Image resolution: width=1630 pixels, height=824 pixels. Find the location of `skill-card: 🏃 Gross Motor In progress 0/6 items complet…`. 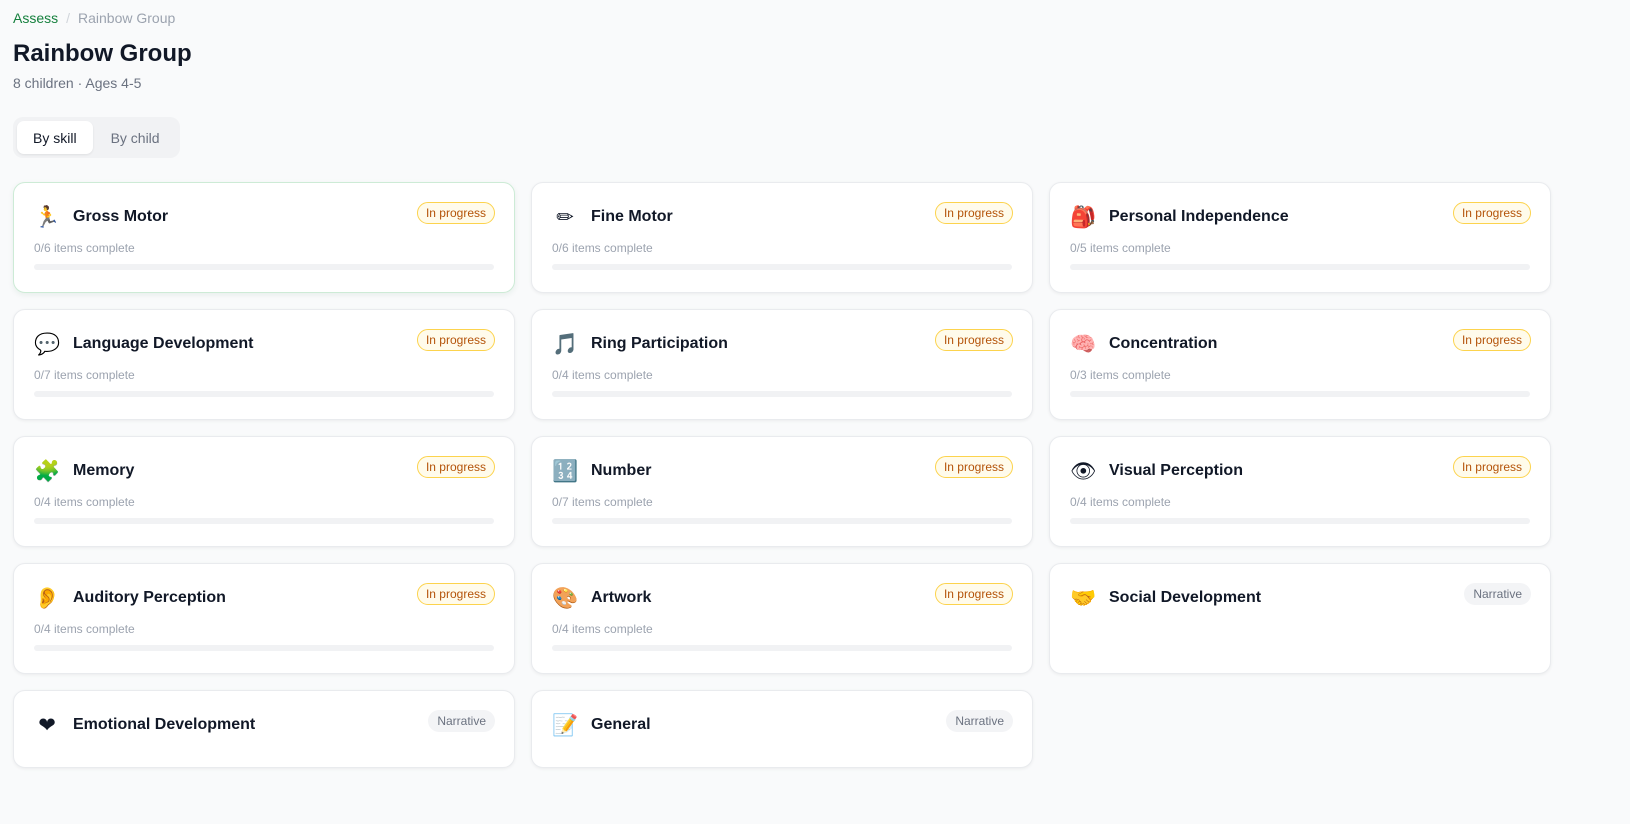

skill-card: 🏃 Gross Motor In progress 0/6 items complet… is located at coordinates (264, 237).